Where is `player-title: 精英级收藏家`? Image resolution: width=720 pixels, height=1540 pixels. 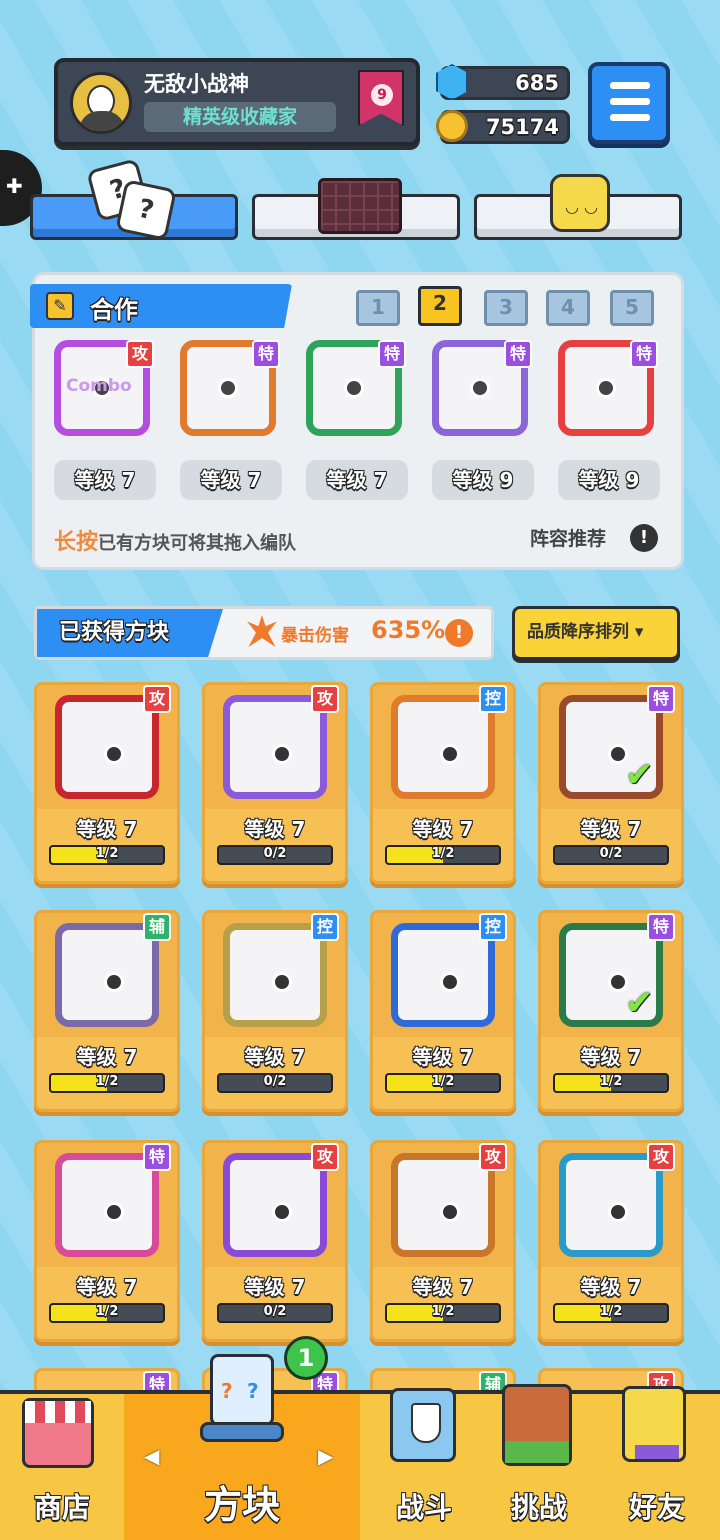
player-title: 精英级收藏家 is located at coordinates (240, 117).